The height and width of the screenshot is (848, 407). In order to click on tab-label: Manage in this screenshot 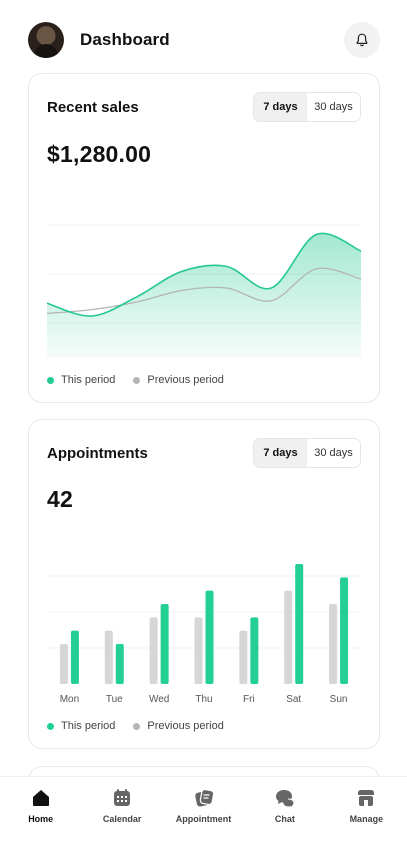, I will do `click(366, 819)`.